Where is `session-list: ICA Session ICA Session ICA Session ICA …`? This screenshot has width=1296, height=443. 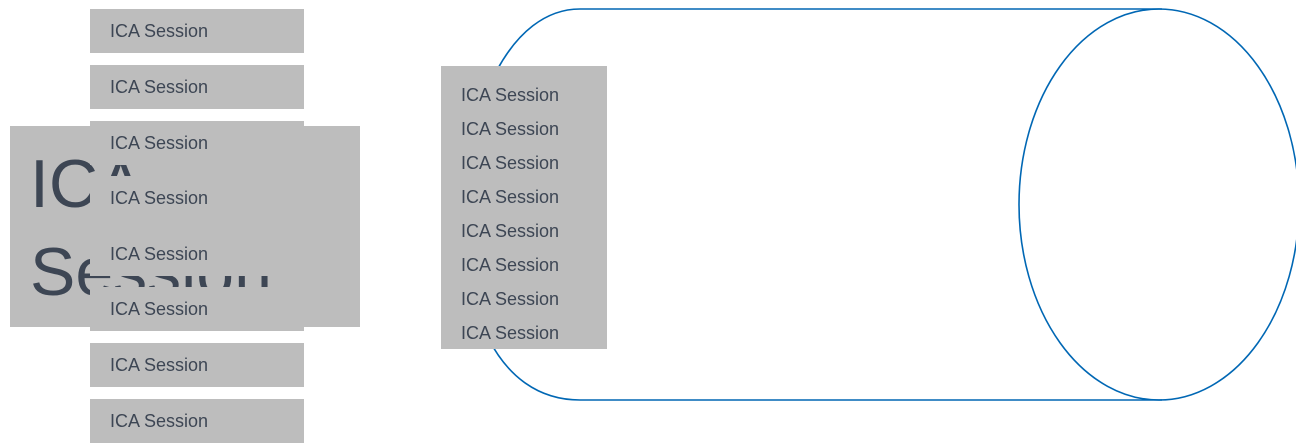 session-list: ICA Session ICA Session ICA Session ICA … is located at coordinates (510, 214).